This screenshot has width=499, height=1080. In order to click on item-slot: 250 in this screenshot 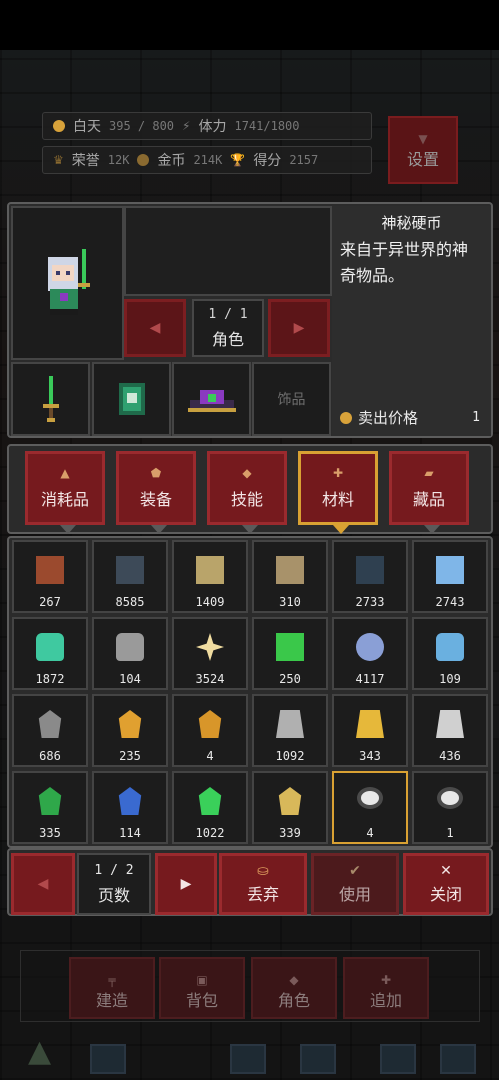, I will do `click(290, 653)`.